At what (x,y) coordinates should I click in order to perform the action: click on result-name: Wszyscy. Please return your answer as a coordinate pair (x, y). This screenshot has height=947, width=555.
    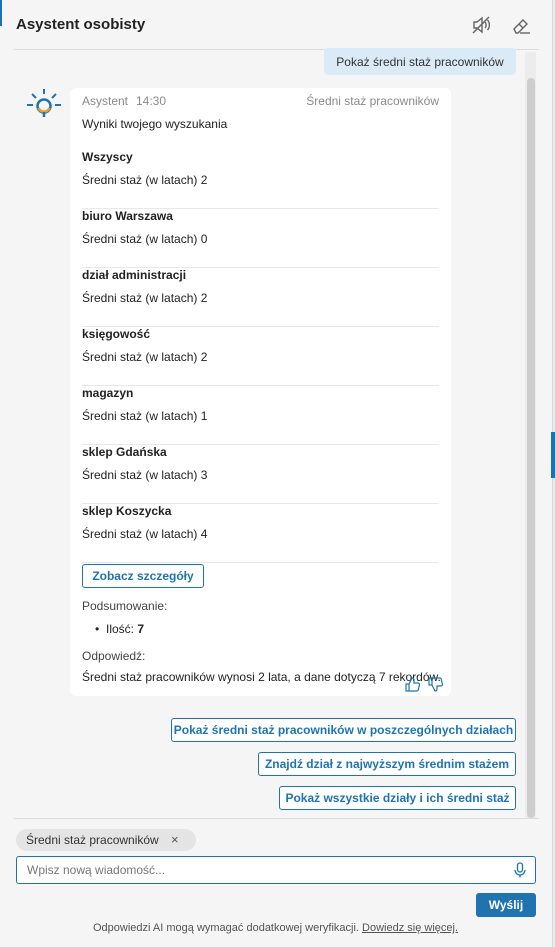
    Looking at the image, I should click on (107, 157).